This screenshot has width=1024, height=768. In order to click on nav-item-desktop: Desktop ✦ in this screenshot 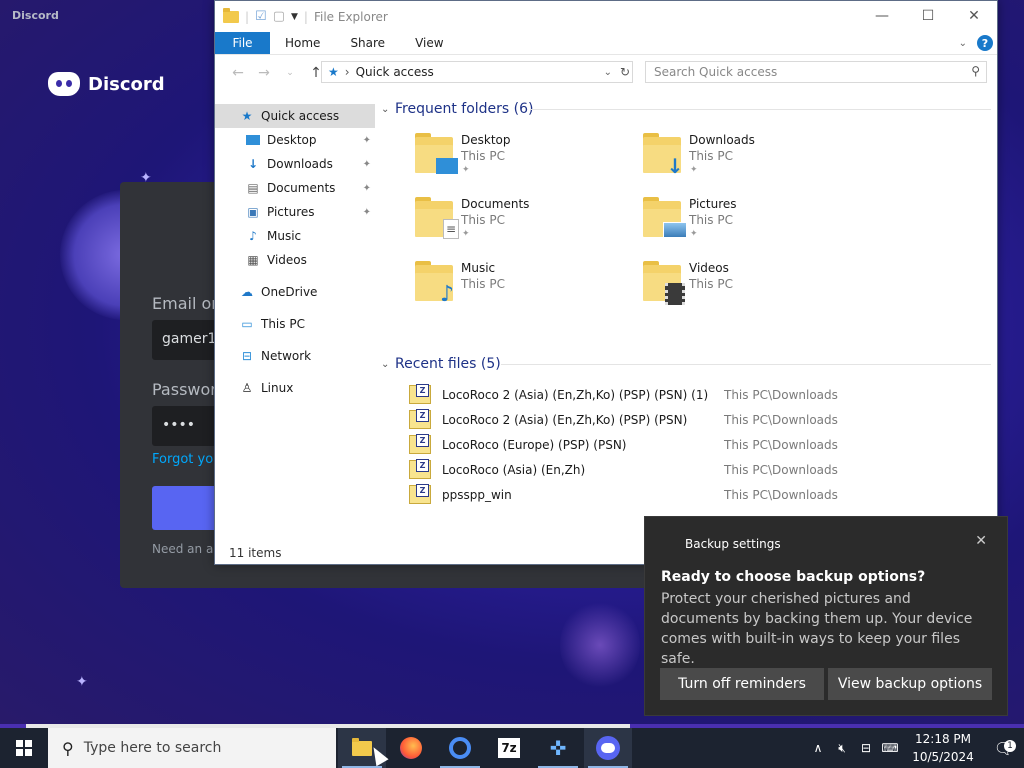, I will do `click(295, 140)`.